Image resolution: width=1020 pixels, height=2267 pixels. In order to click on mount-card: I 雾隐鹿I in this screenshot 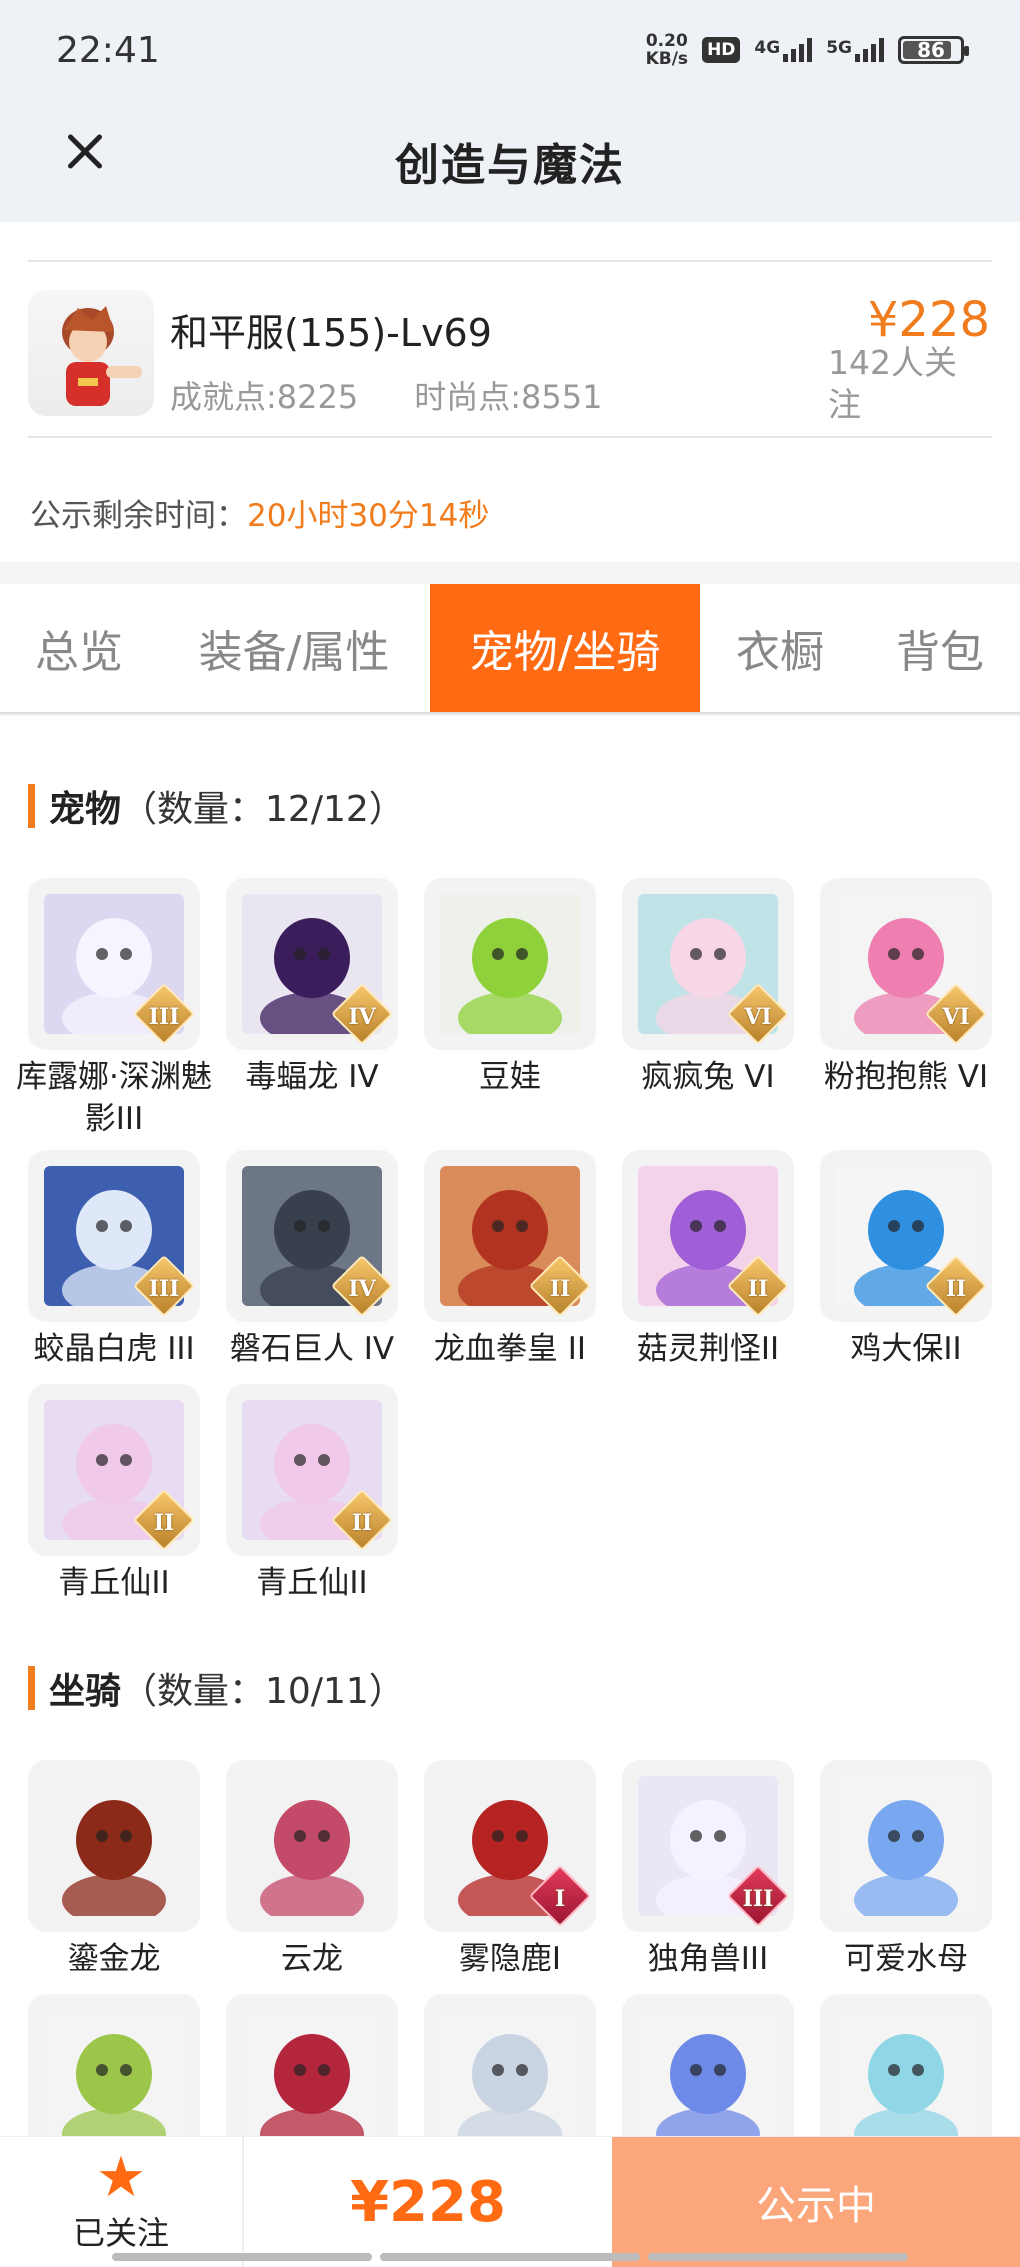, I will do `click(510, 1870)`.